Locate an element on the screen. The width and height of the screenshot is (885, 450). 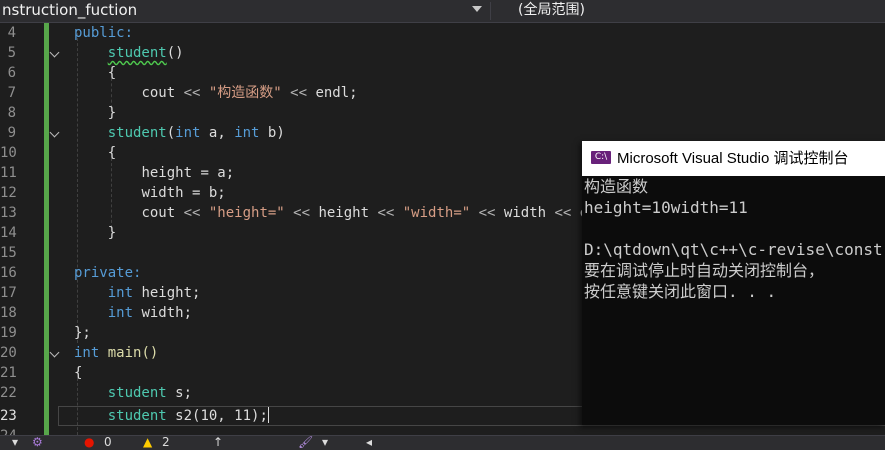
line-number: 15 is located at coordinates (8, 253).